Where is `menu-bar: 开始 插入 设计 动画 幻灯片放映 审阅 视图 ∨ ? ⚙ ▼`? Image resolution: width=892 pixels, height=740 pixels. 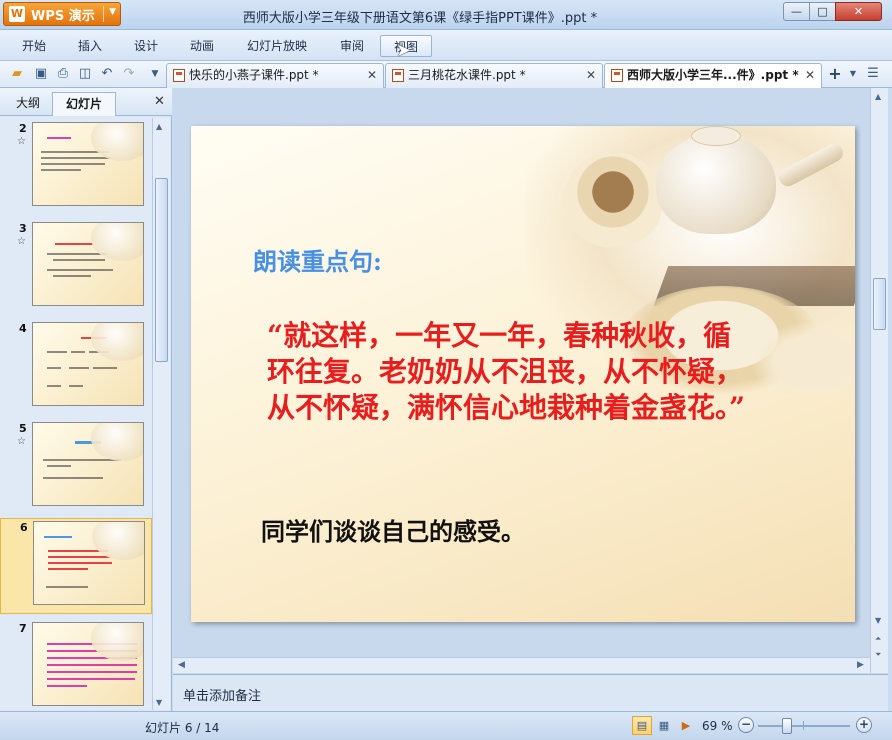 menu-bar: 开始 插入 设计 动画 幻灯片放映 审阅 视图 ∨ ? ⚙ ▼ is located at coordinates (446, 56).